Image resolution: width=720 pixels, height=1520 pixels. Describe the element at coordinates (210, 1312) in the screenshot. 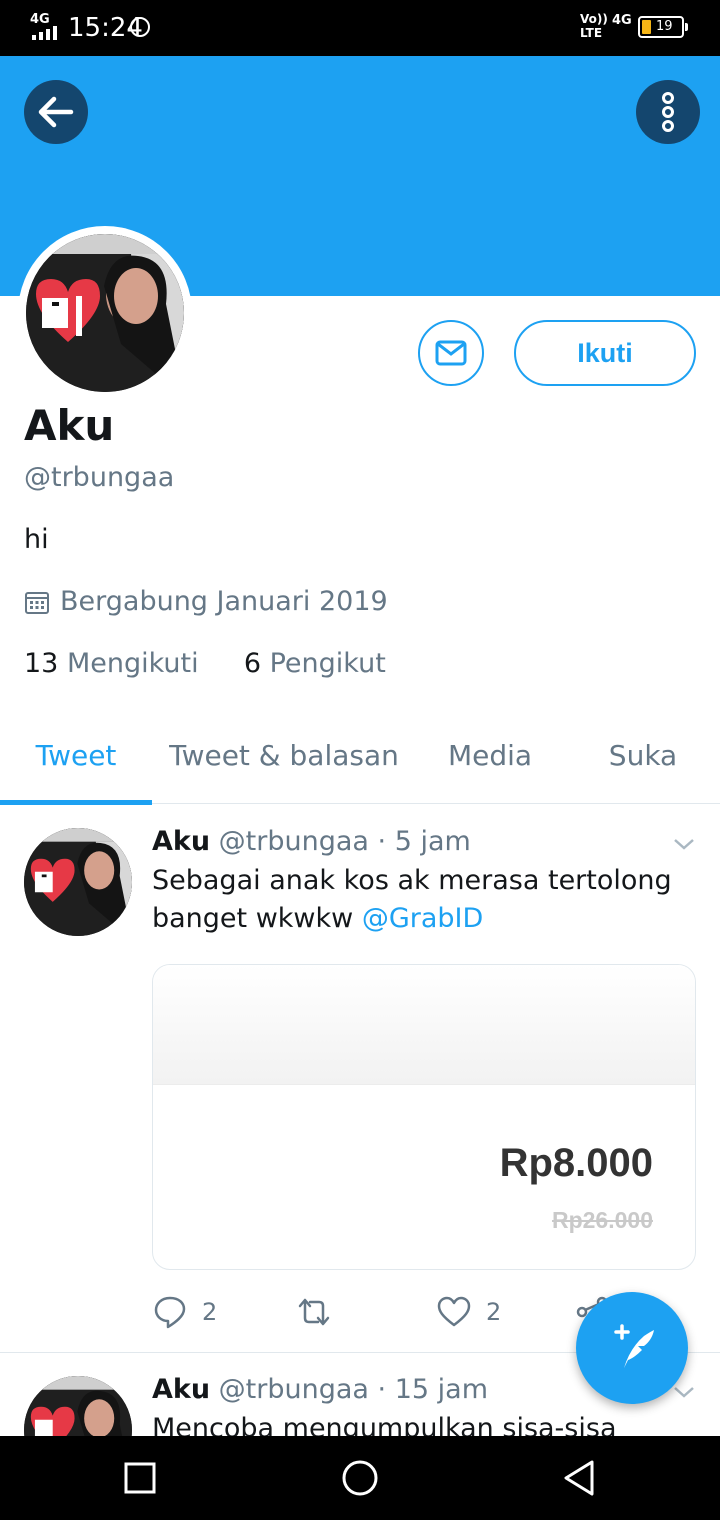

I see `reply-count: 2` at that location.